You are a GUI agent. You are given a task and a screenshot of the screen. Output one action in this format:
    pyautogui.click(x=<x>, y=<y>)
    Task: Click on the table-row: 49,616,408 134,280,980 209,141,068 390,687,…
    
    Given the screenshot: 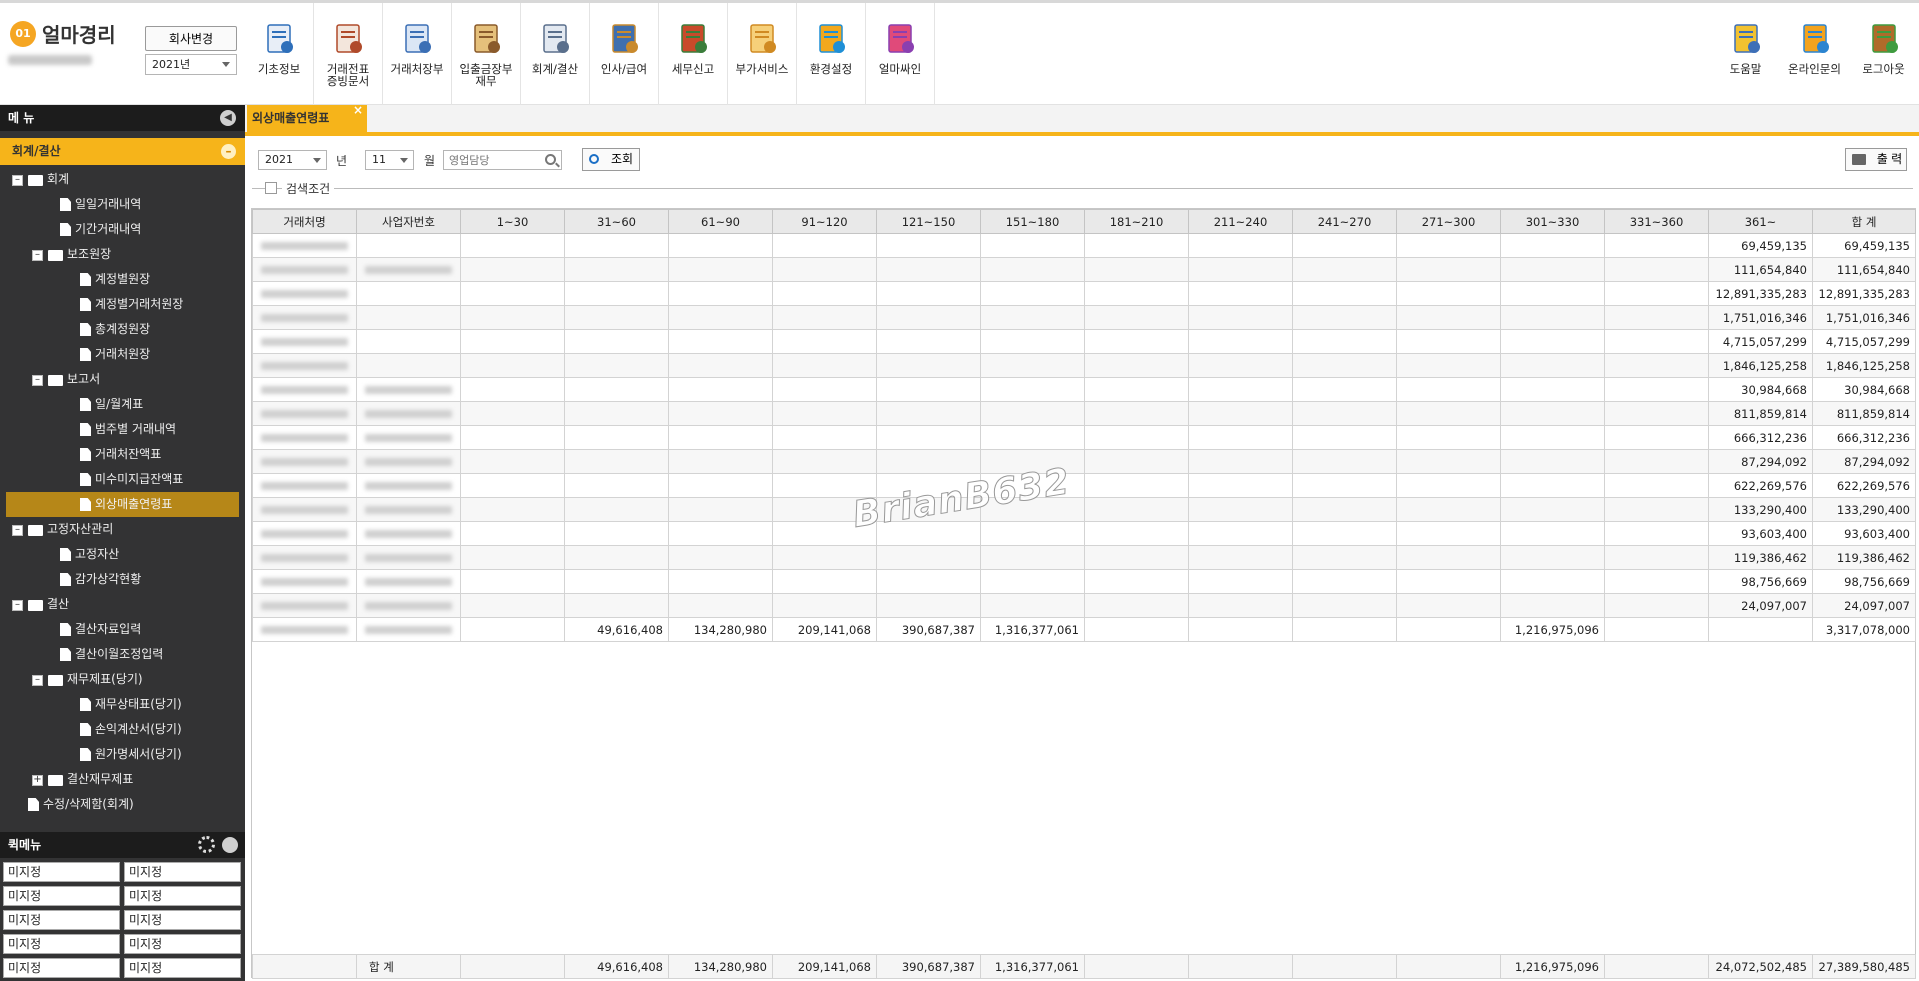 What is the action you would take?
    pyautogui.click(x=1084, y=629)
    